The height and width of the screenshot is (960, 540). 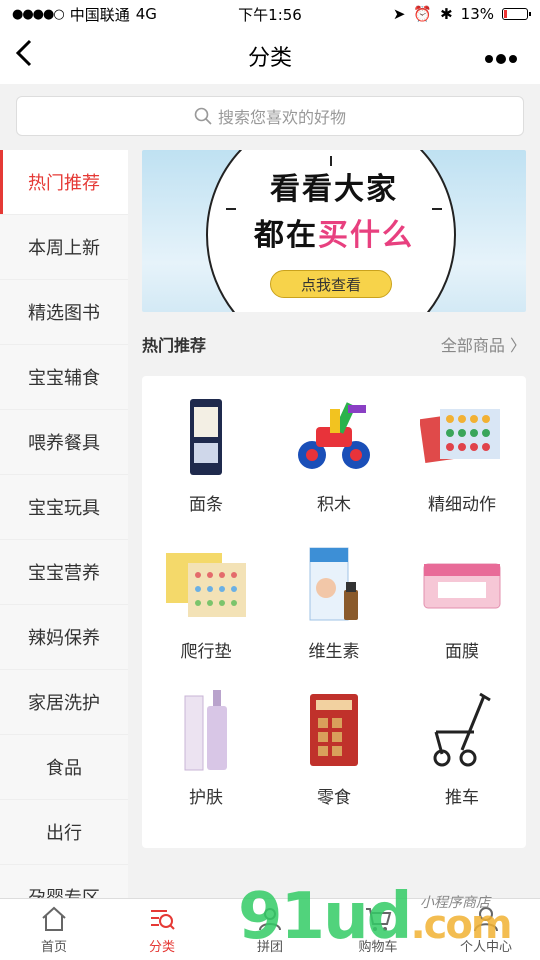 What do you see at coordinates (334, 505) in the screenshot?
I see `product-label: 积木` at bounding box center [334, 505].